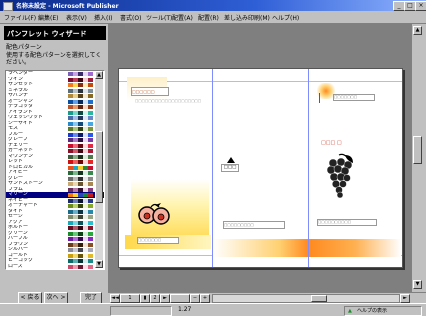  I want to click on zoom-out-button: −, so click(195, 298).